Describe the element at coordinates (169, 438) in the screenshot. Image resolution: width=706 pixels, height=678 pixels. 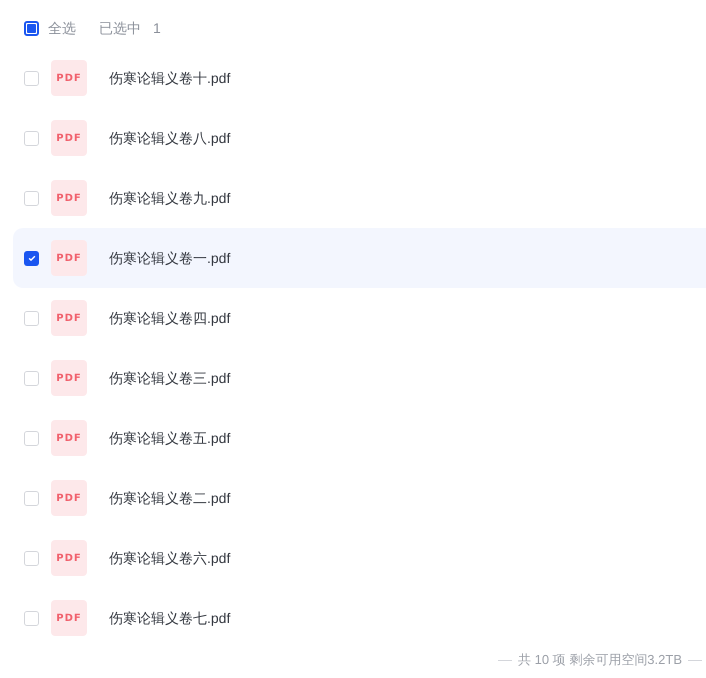
I see `file-name: 伤寒论辑义卷五.pdf` at that location.